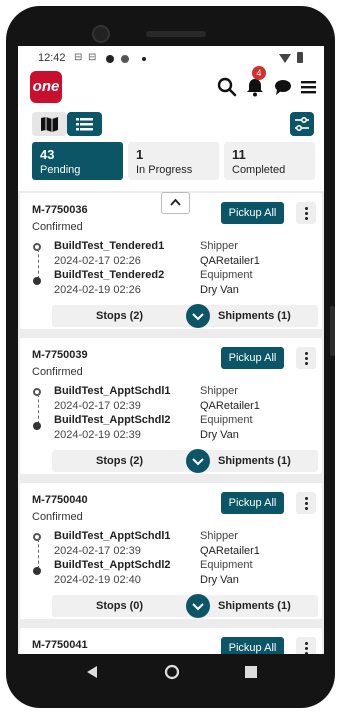 The image size is (341, 713). Describe the element at coordinates (77, 161) in the screenshot. I see `tab-pending: 43 Pending` at that location.